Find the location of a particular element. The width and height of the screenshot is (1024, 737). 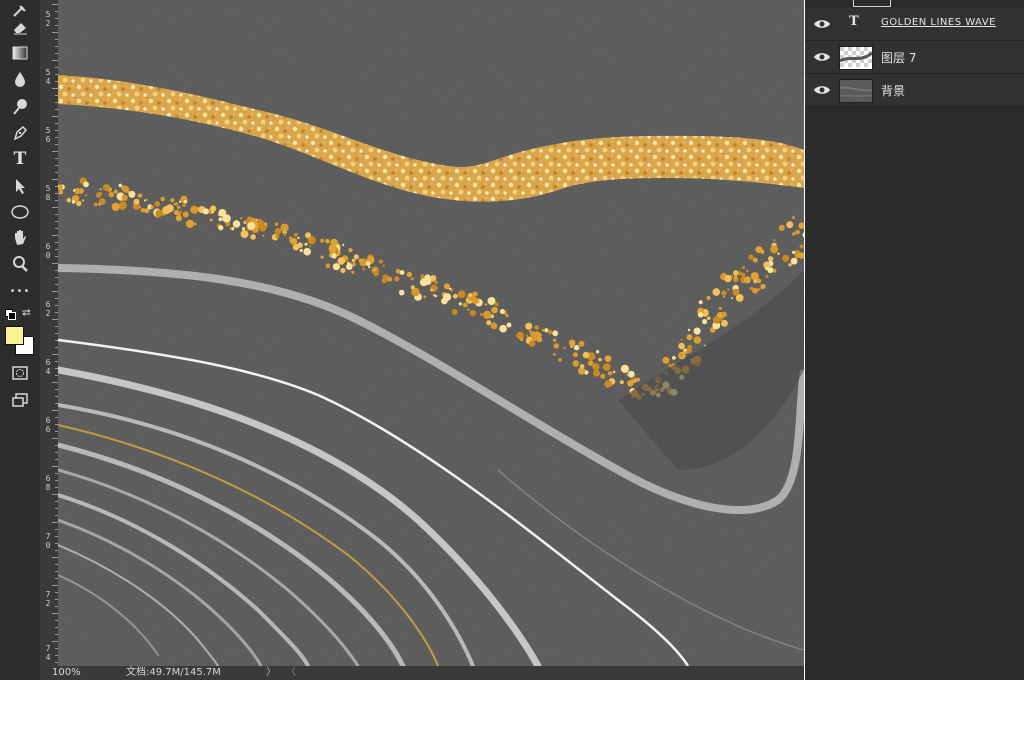

blur-tool is located at coordinates (20, 79).